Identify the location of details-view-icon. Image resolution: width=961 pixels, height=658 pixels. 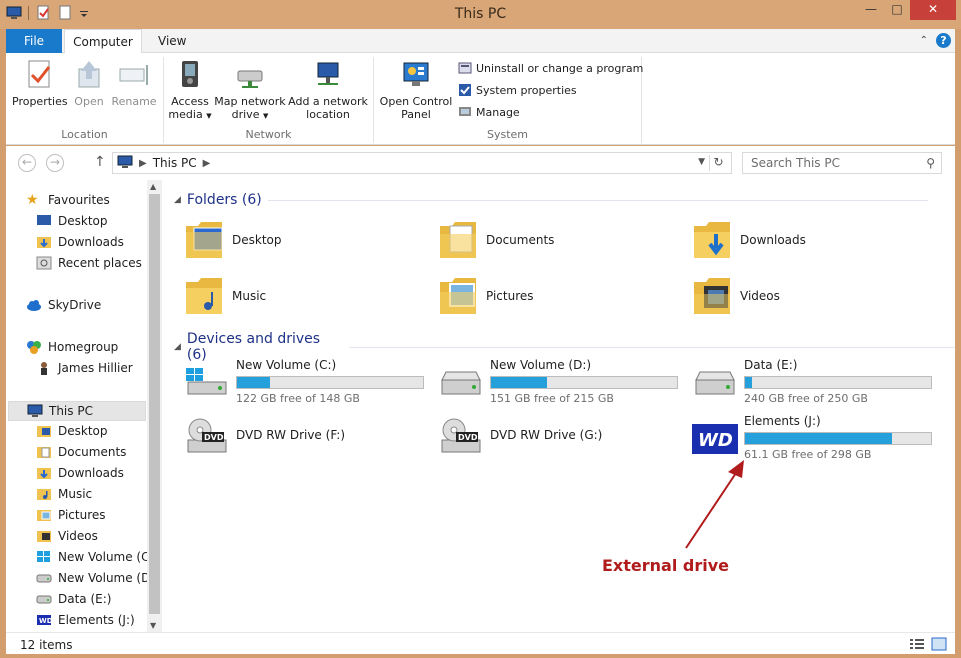
(917, 644).